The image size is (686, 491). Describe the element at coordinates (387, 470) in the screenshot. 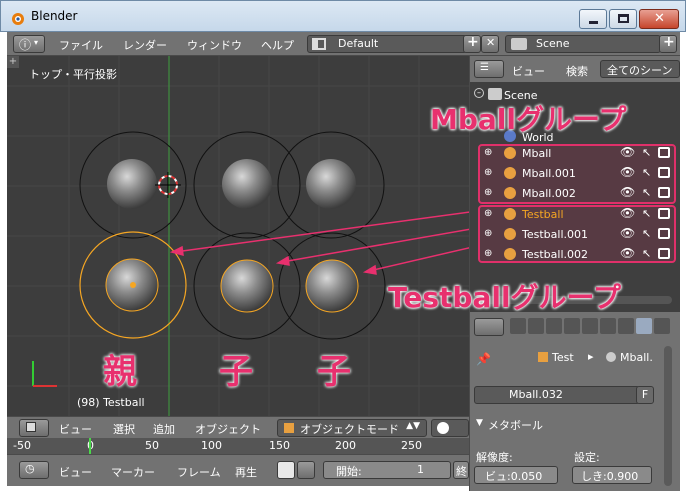

I see `start-frame-field: 開始: 1` at that location.